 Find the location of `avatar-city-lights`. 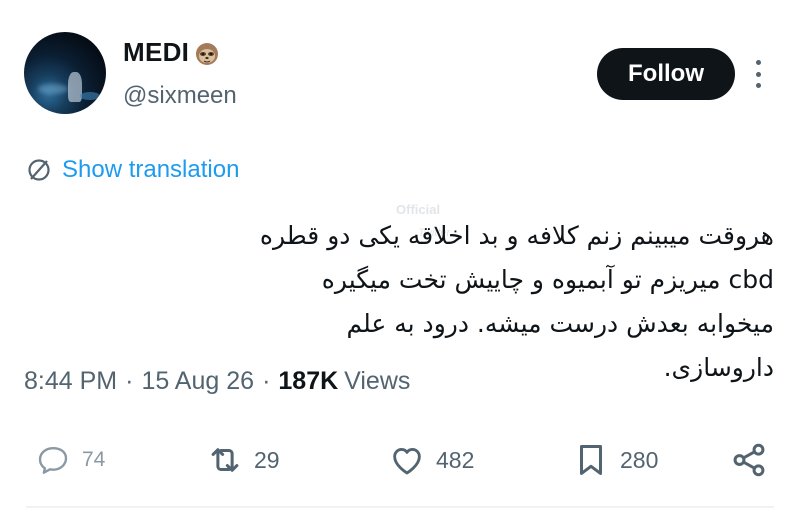

avatar-city-lights is located at coordinates (53, 89).